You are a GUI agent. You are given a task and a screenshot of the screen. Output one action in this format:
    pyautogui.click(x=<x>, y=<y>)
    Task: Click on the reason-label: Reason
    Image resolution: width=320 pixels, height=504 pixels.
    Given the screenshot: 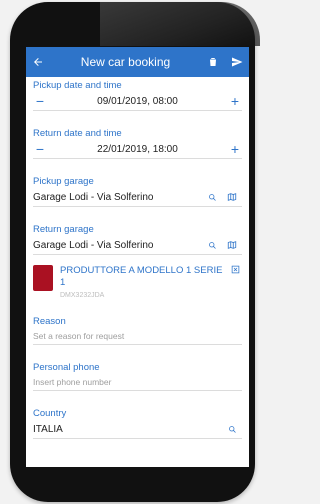 What is the action you would take?
    pyautogui.click(x=49, y=321)
    